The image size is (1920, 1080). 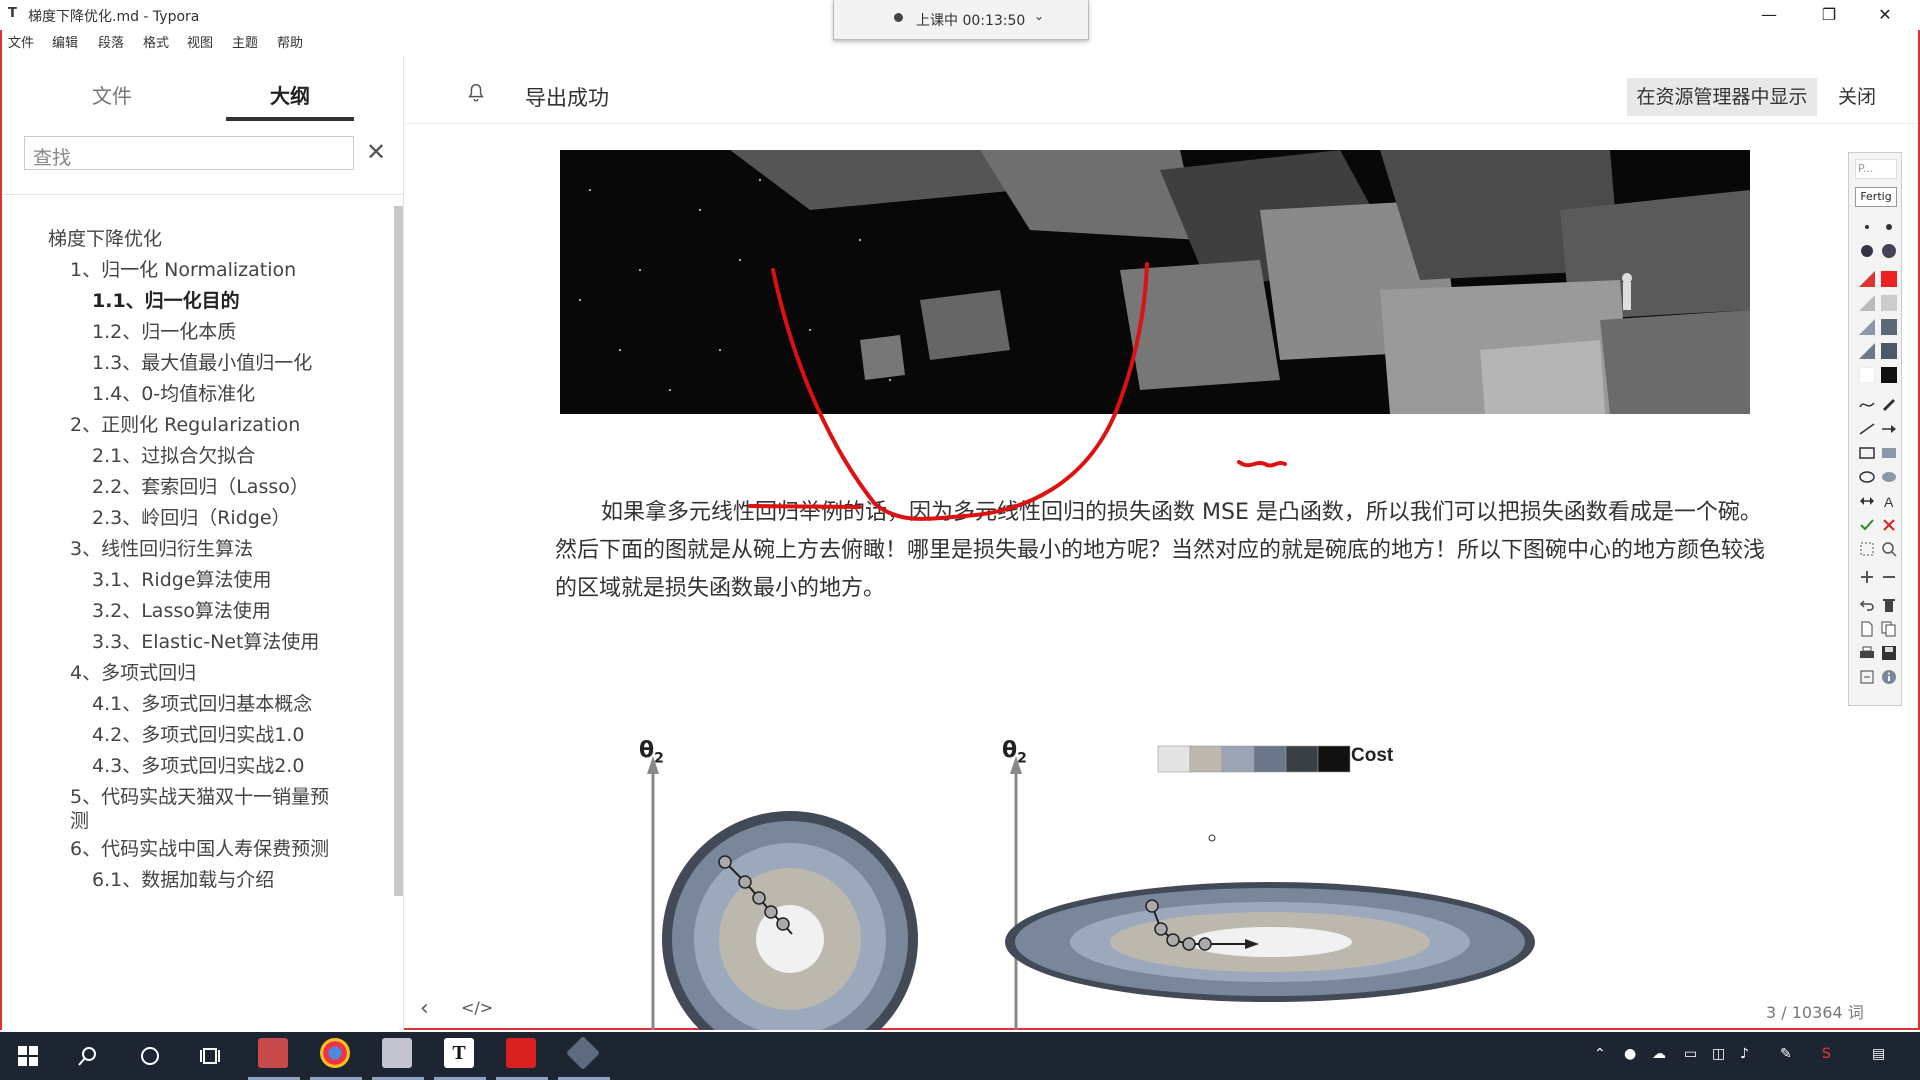 What do you see at coordinates (1690, 1054) in the screenshot?
I see `battery-icon: ▭` at bounding box center [1690, 1054].